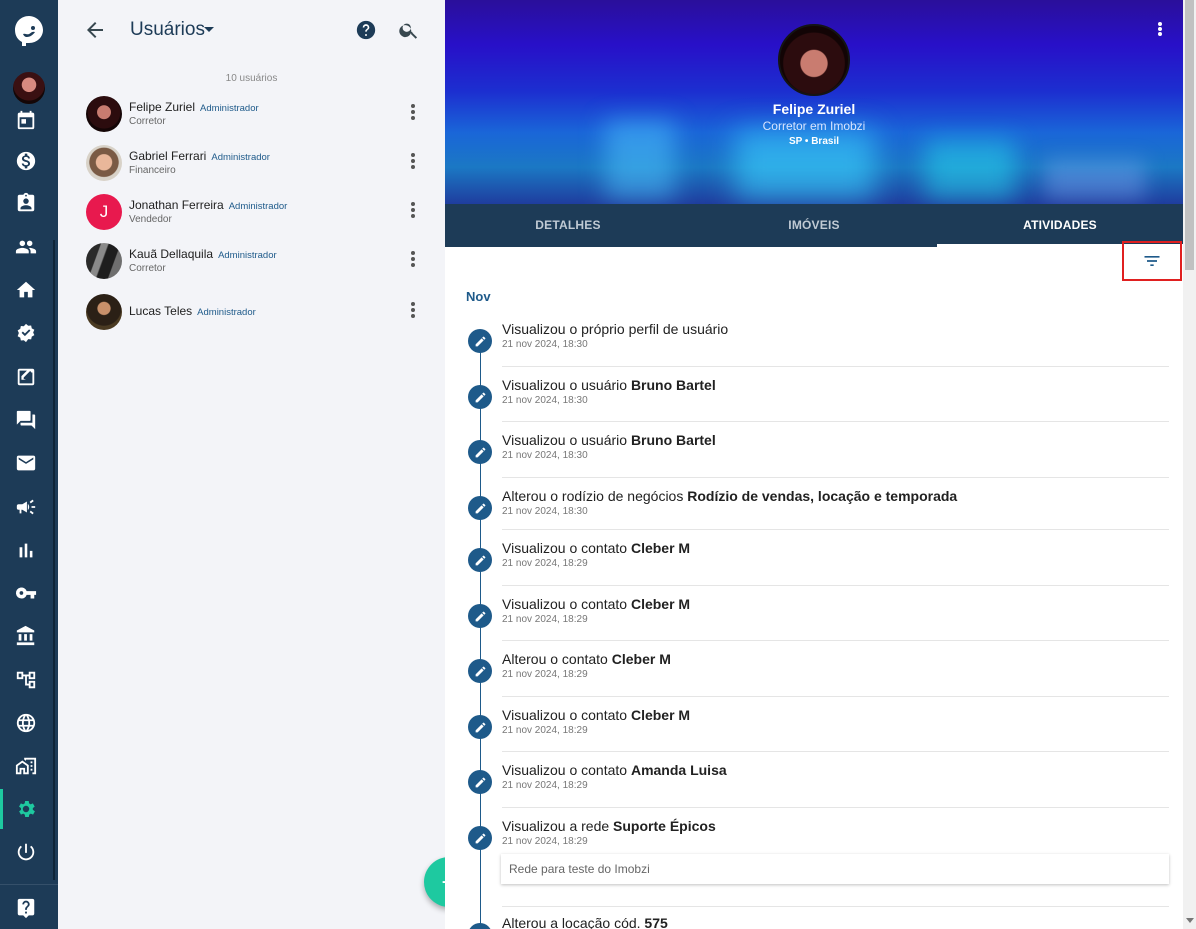  What do you see at coordinates (26, 290) in the screenshot?
I see `home-icon` at bounding box center [26, 290].